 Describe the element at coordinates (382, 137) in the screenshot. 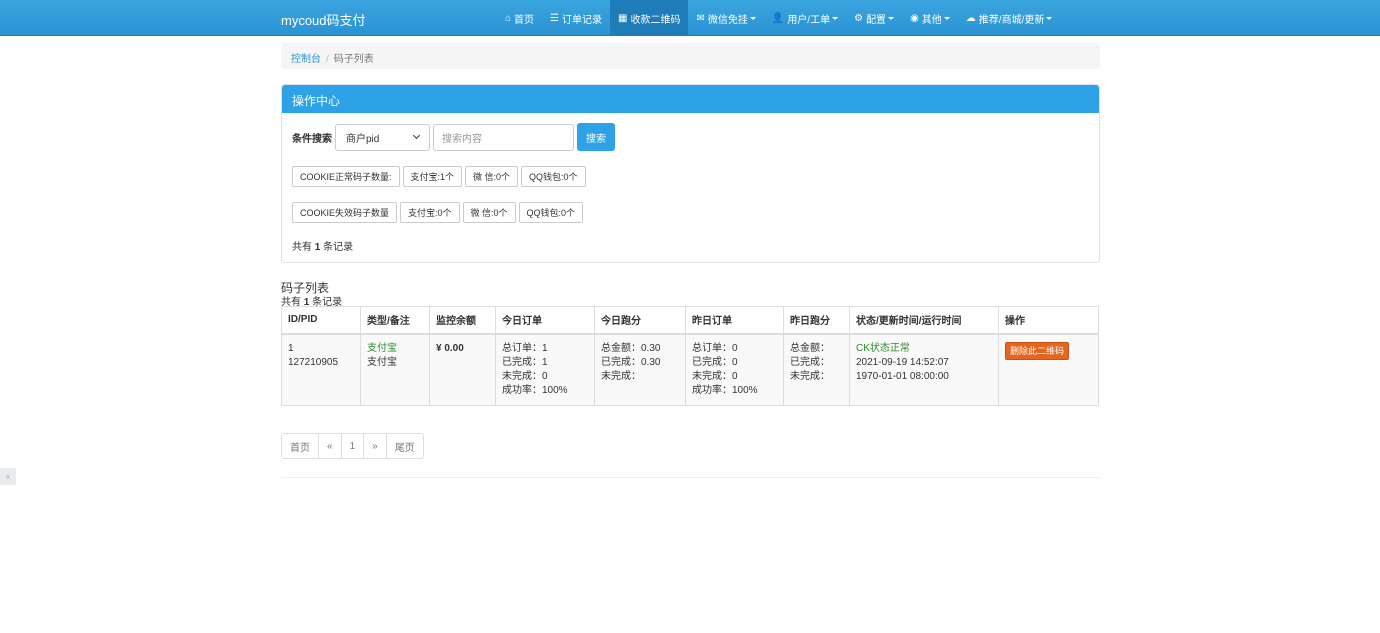

I see `search-field-select: 商户pid` at that location.